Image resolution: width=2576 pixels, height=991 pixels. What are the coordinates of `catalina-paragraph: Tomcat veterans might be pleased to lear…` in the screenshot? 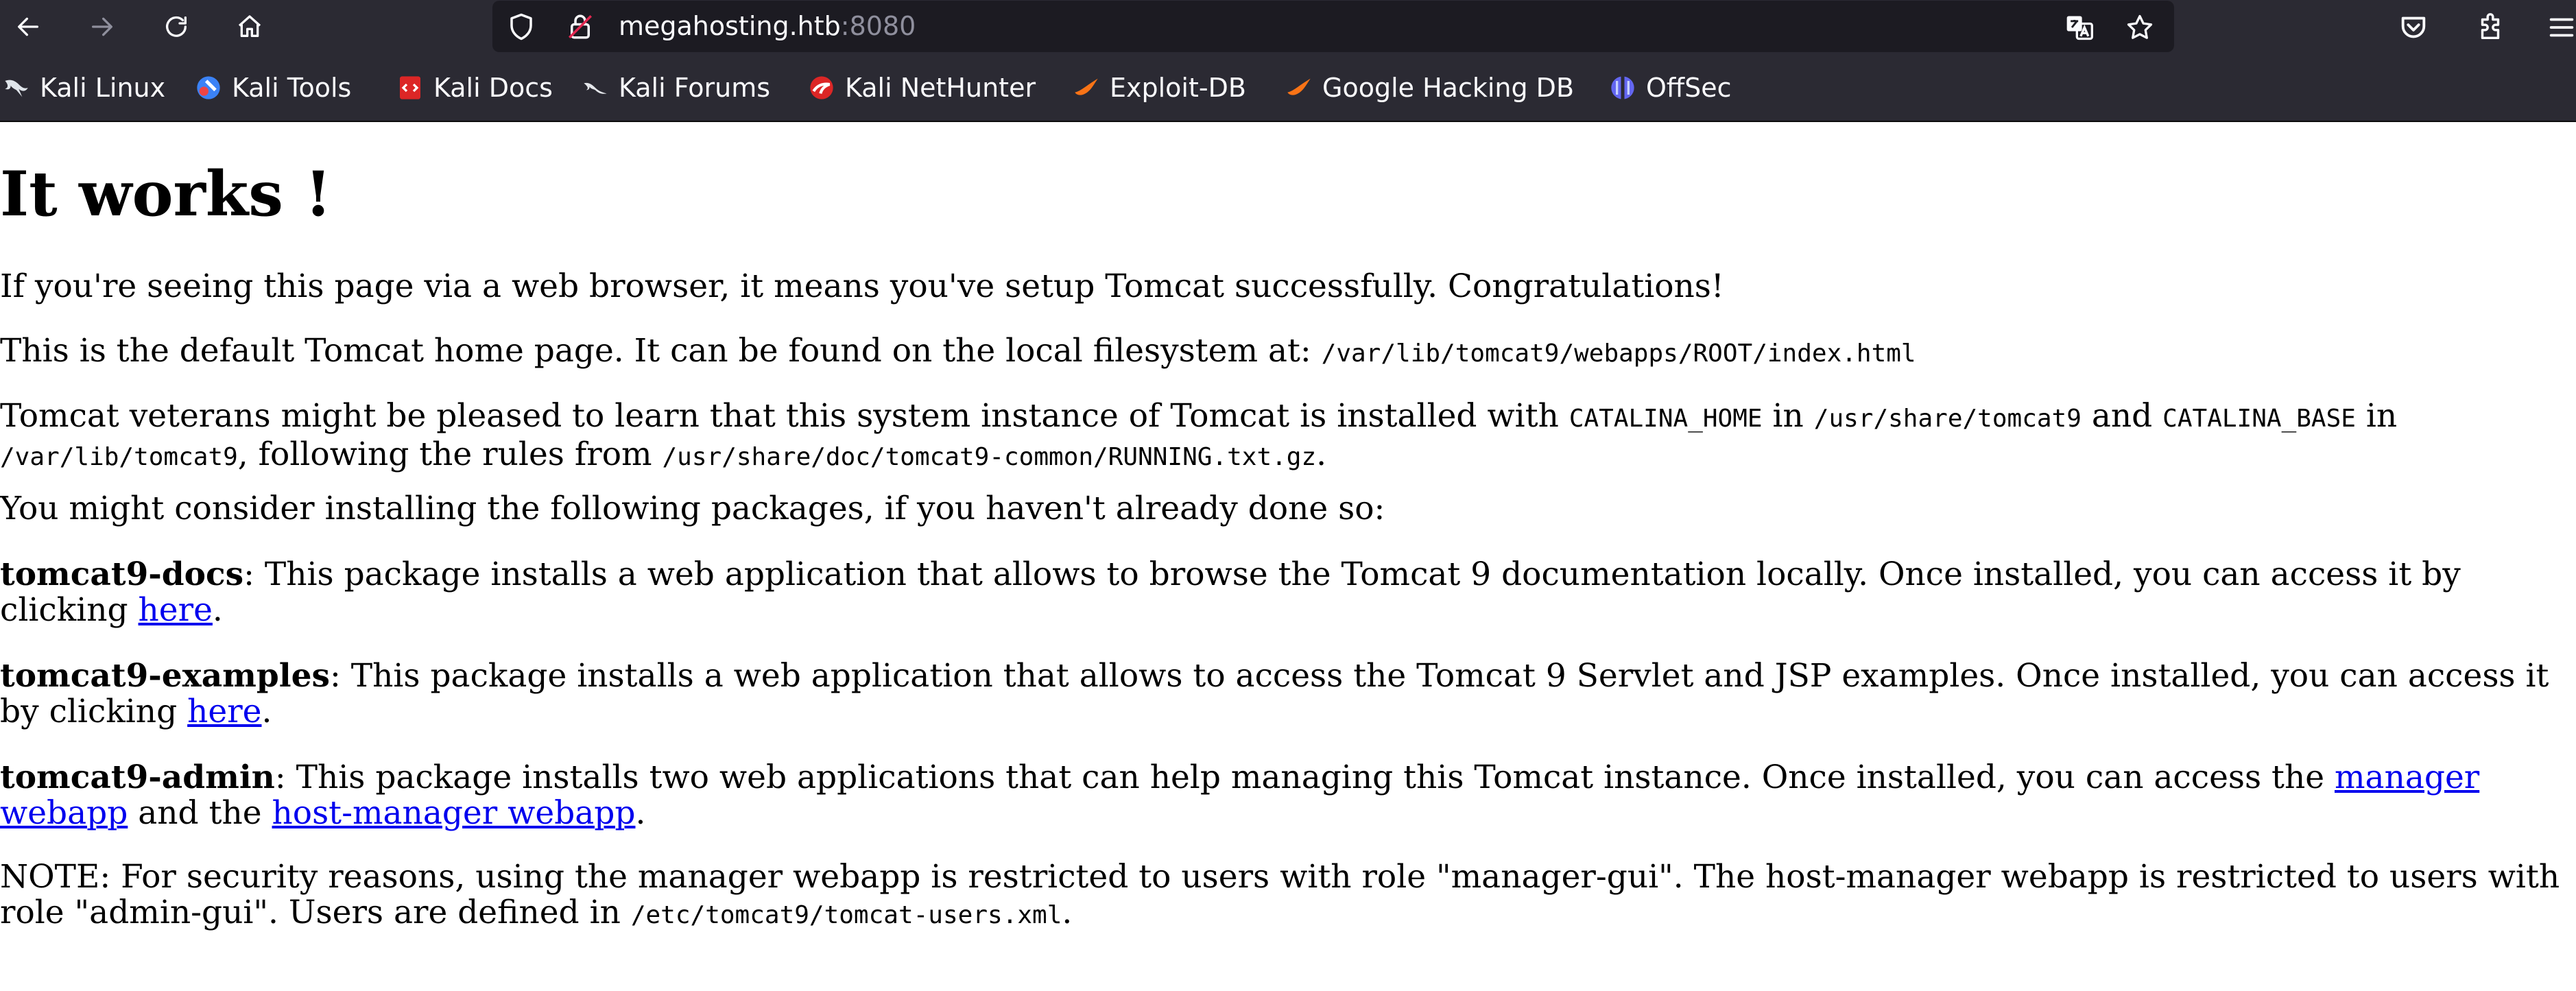 It's located at (1199, 435).